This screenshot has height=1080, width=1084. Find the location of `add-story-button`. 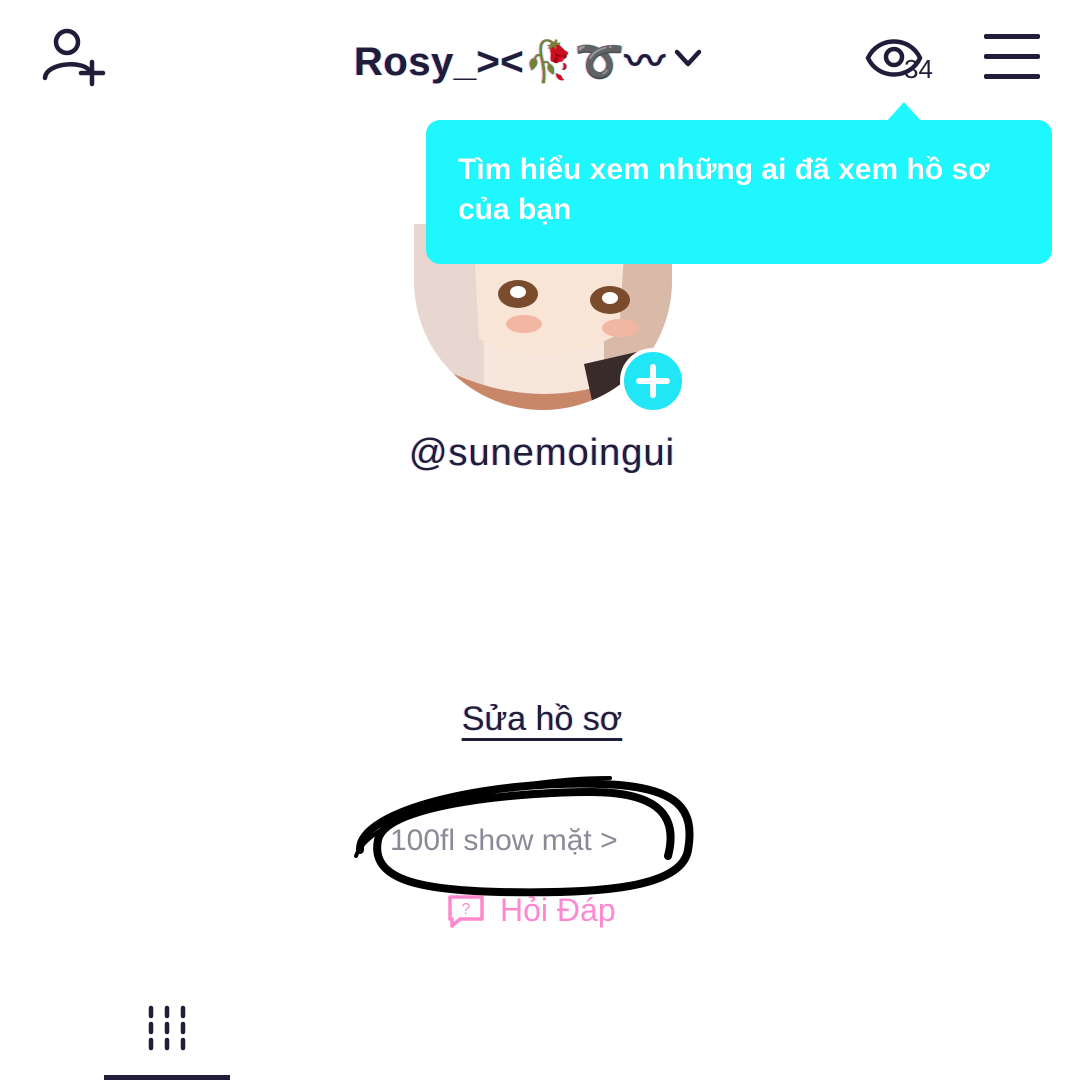

add-story-button is located at coordinates (653, 381).